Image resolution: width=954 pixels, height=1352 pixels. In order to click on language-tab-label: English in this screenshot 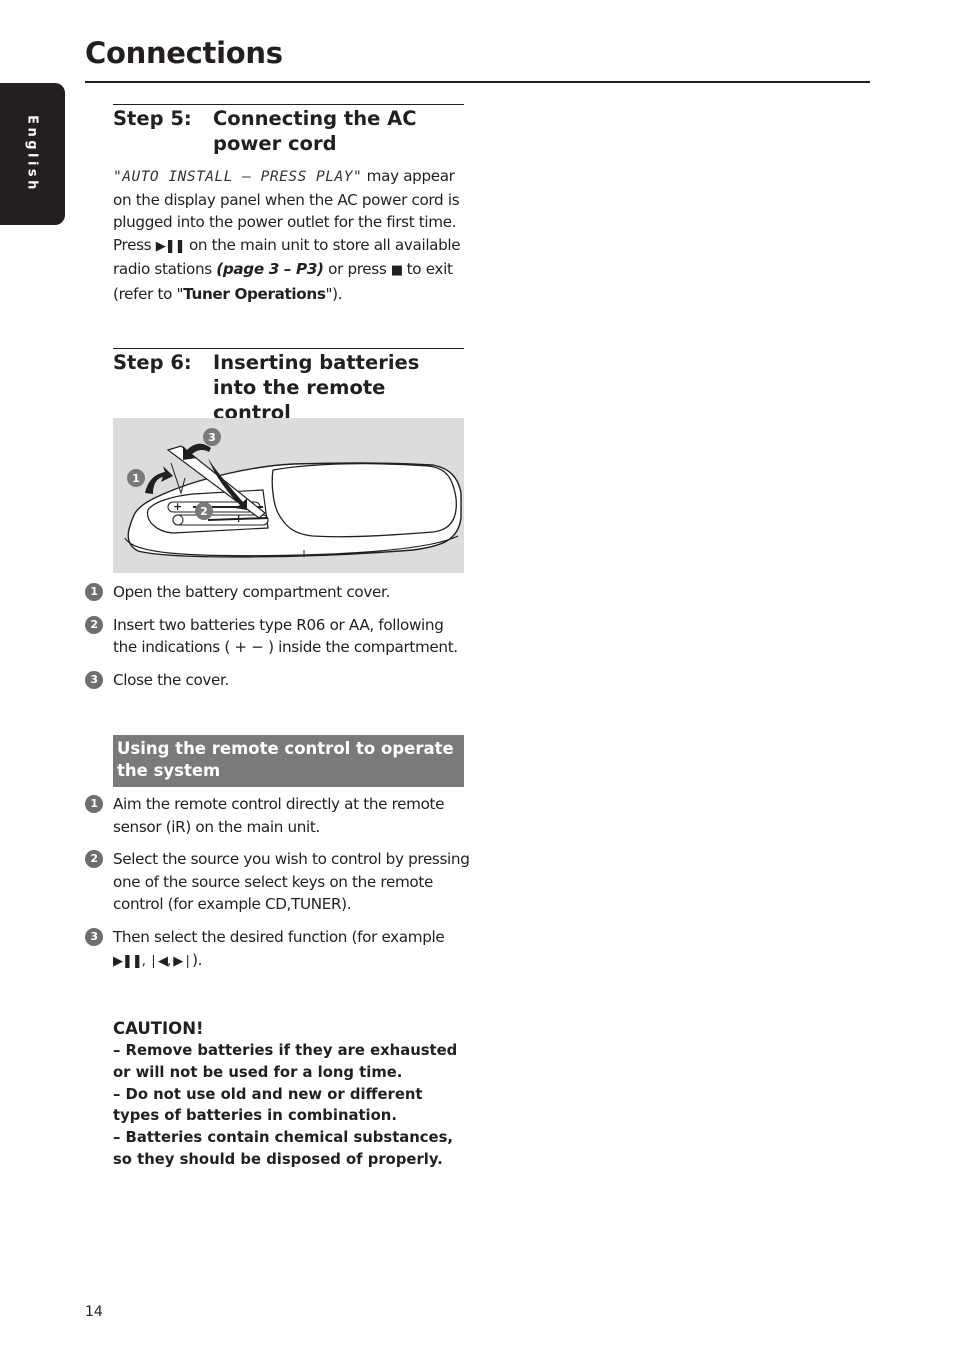, I will do `click(32, 154)`.